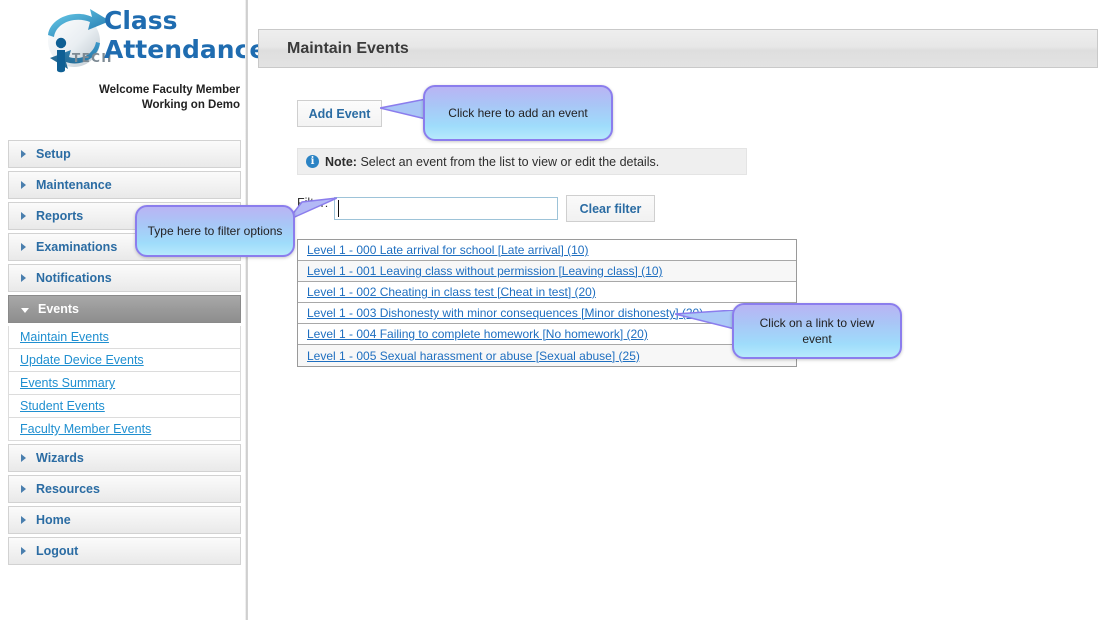 This screenshot has width=1100, height=620. Describe the element at coordinates (77, 247) in the screenshot. I see `sidebar-item-label: Examinations` at that location.